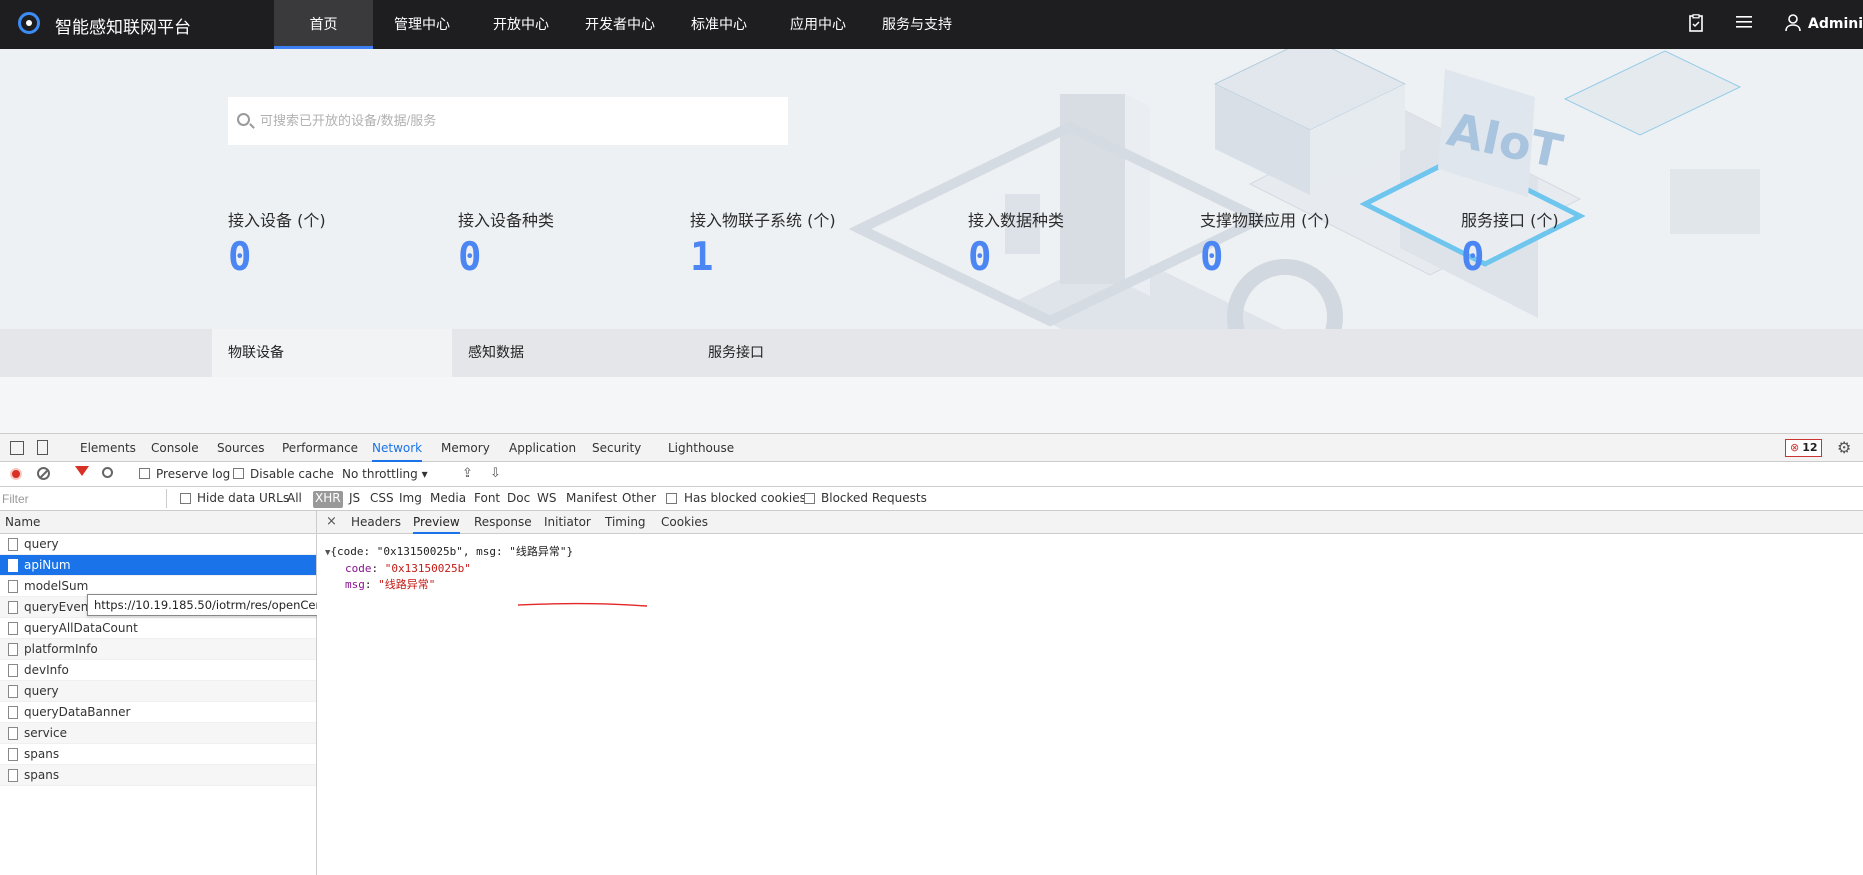  I want to click on has-blocked-cookies-checkbox, so click(671, 498).